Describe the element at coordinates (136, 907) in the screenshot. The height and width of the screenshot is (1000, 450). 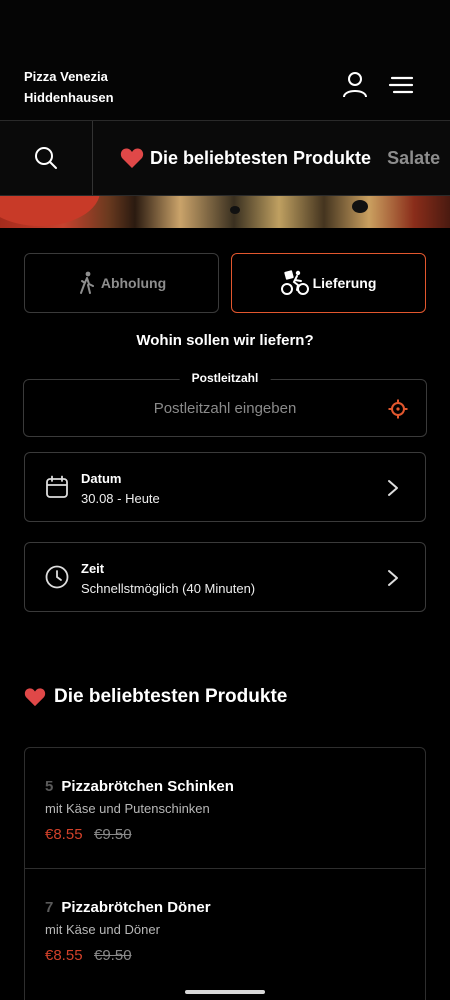
I see `product-name-text: Pizzabrötchen Döner` at that location.